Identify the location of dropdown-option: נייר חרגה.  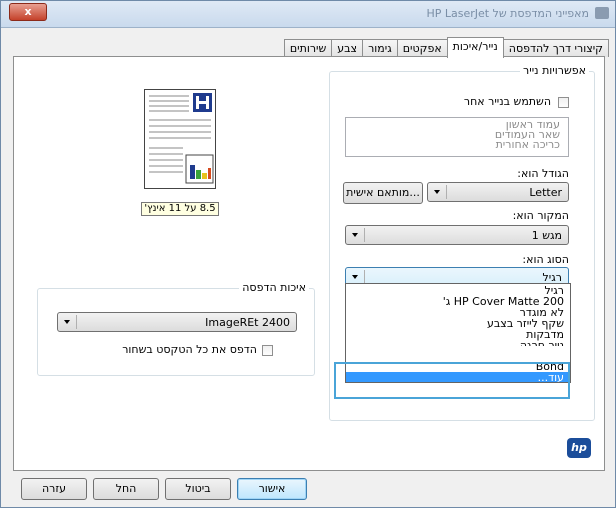
(542, 343).